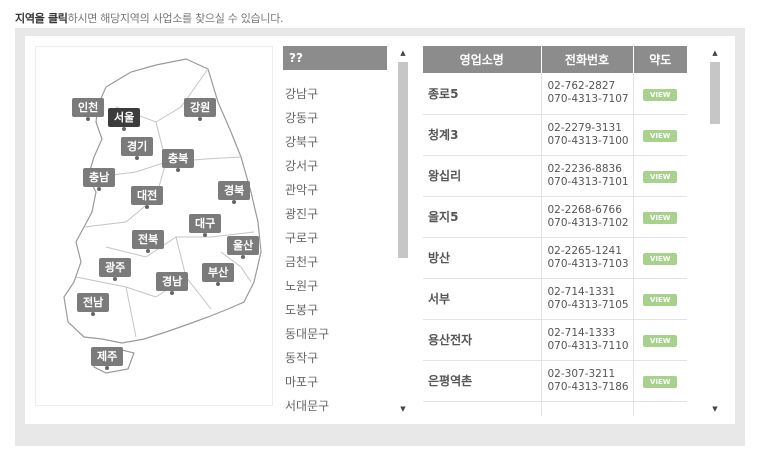 Image resolution: width=763 pixels, height=460 pixels. I want to click on district-list-header: ??, so click(335, 58).